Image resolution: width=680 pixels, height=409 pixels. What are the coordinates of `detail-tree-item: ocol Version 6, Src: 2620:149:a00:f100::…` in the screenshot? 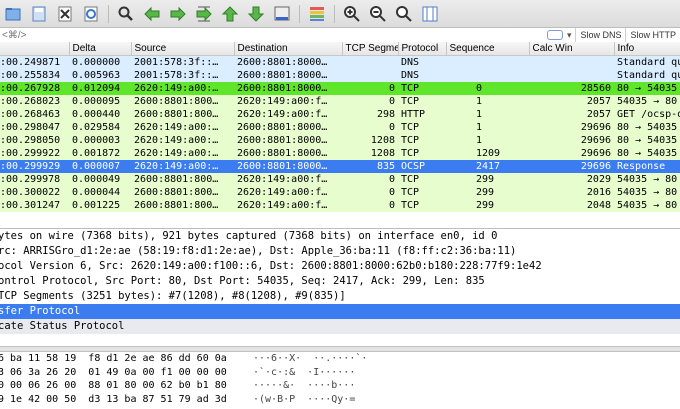 It's located at (340, 266).